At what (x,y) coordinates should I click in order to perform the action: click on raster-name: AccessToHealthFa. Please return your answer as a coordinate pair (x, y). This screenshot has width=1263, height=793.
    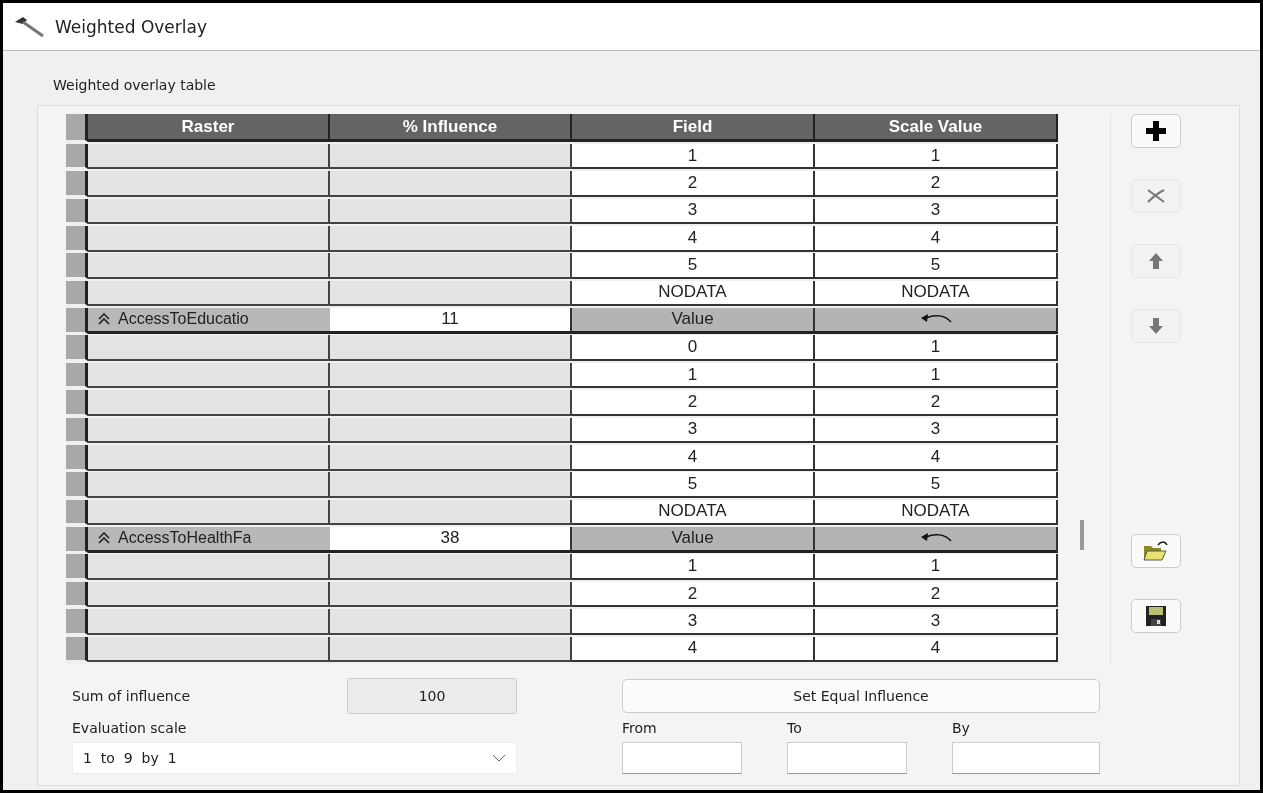
    Looking at the image, I should click on (185, 538).